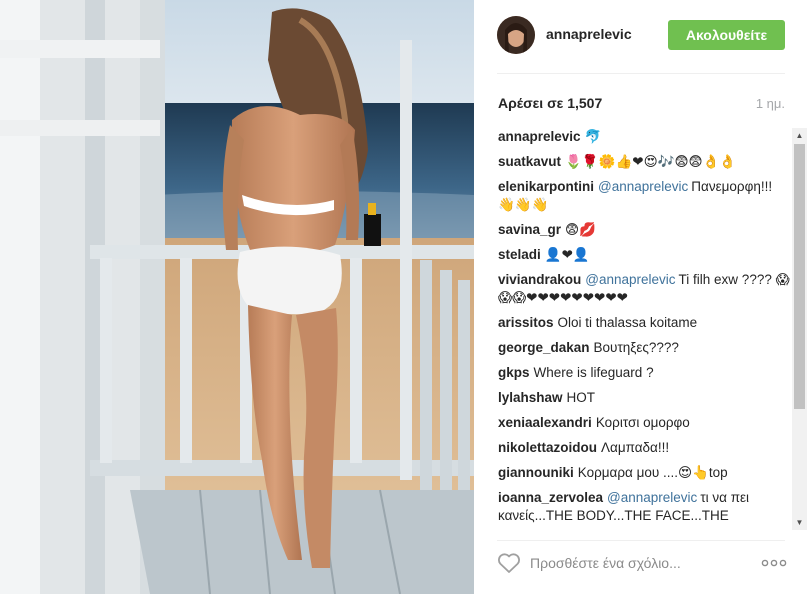 This screenshot has width=807, height=594. What do you see at coordinates (526, 322) in the screenshot?
I see `comment-username: arissitos` at bounding box center [526, 322].